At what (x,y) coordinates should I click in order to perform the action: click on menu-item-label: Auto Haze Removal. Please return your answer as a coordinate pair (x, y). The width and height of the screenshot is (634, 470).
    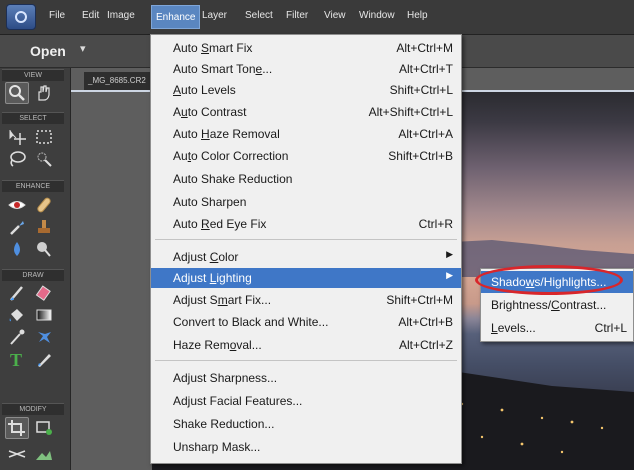
    Looking at the image, I should click on (226, 134).